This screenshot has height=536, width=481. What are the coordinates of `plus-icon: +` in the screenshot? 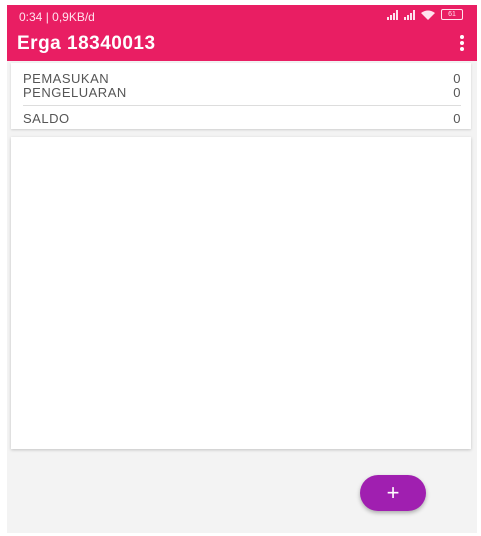 It's located at (393, 492).